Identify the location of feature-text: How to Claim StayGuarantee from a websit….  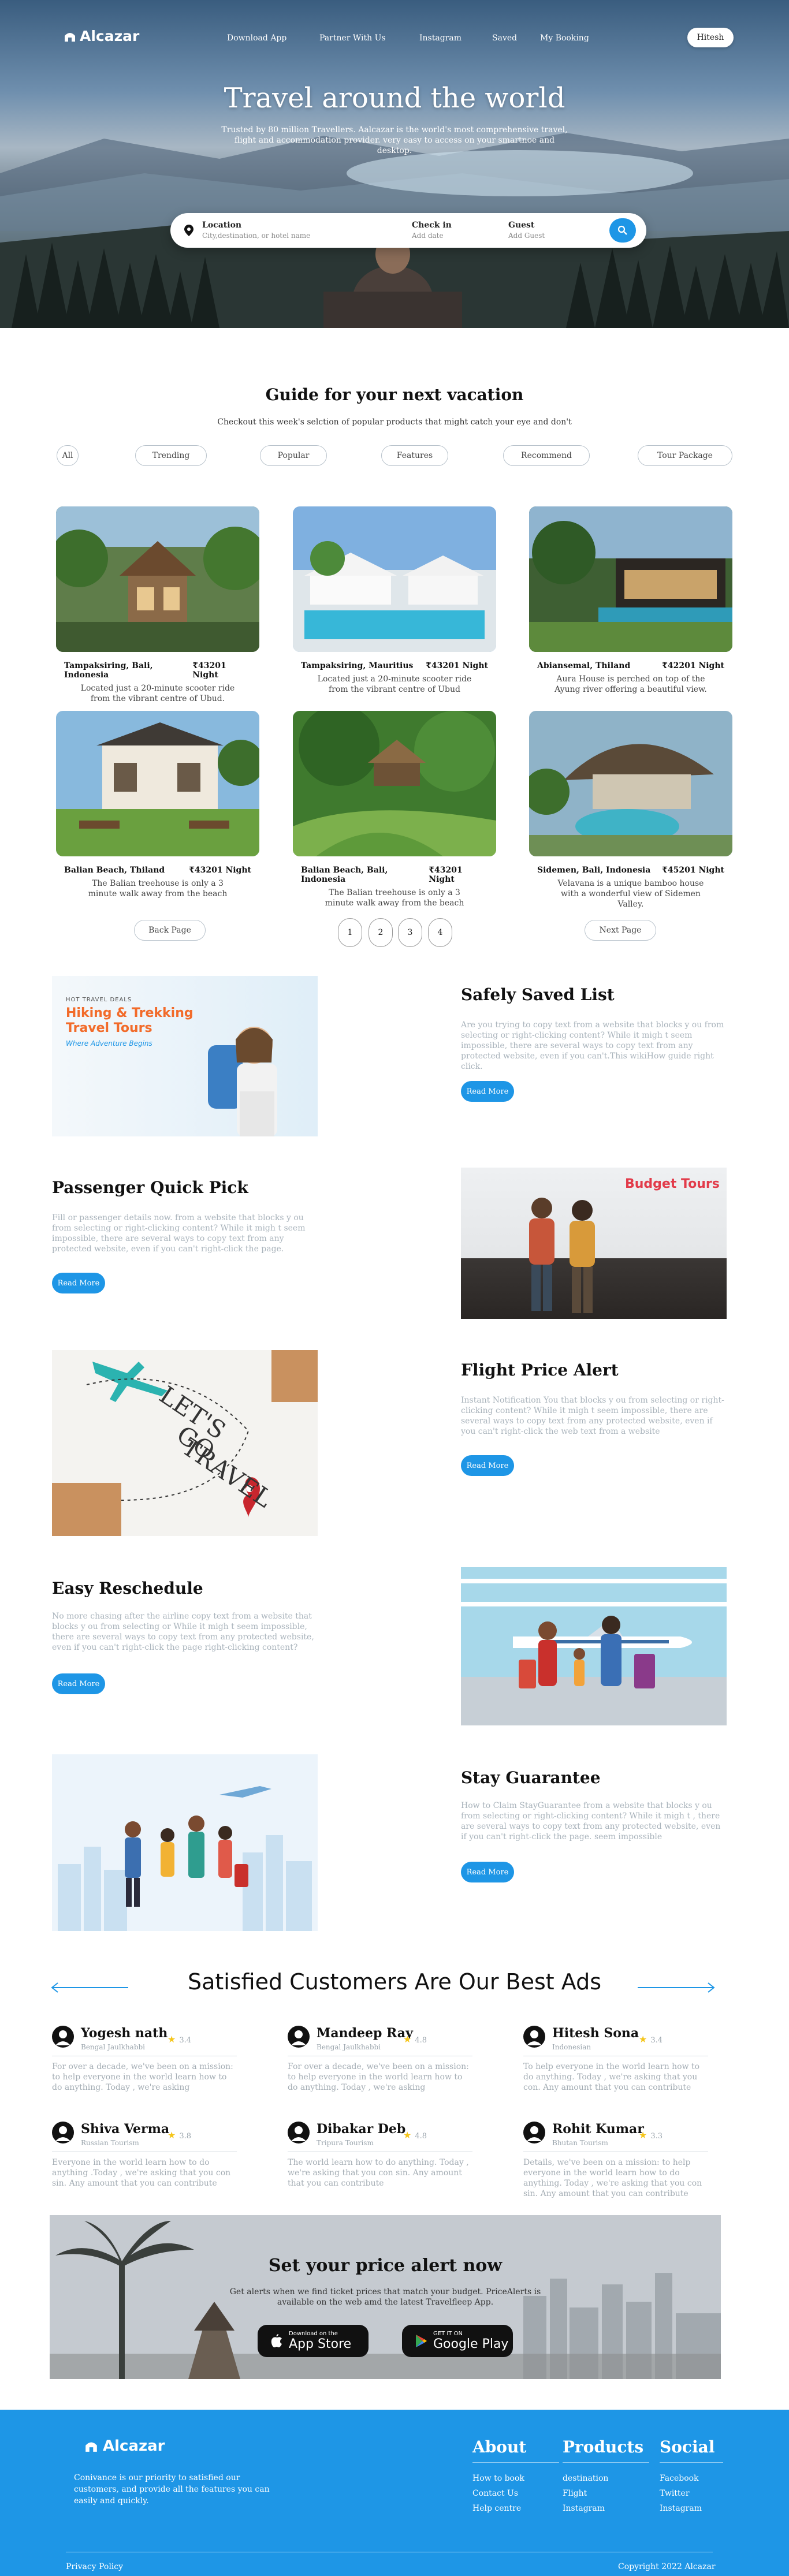
(591, 1821).